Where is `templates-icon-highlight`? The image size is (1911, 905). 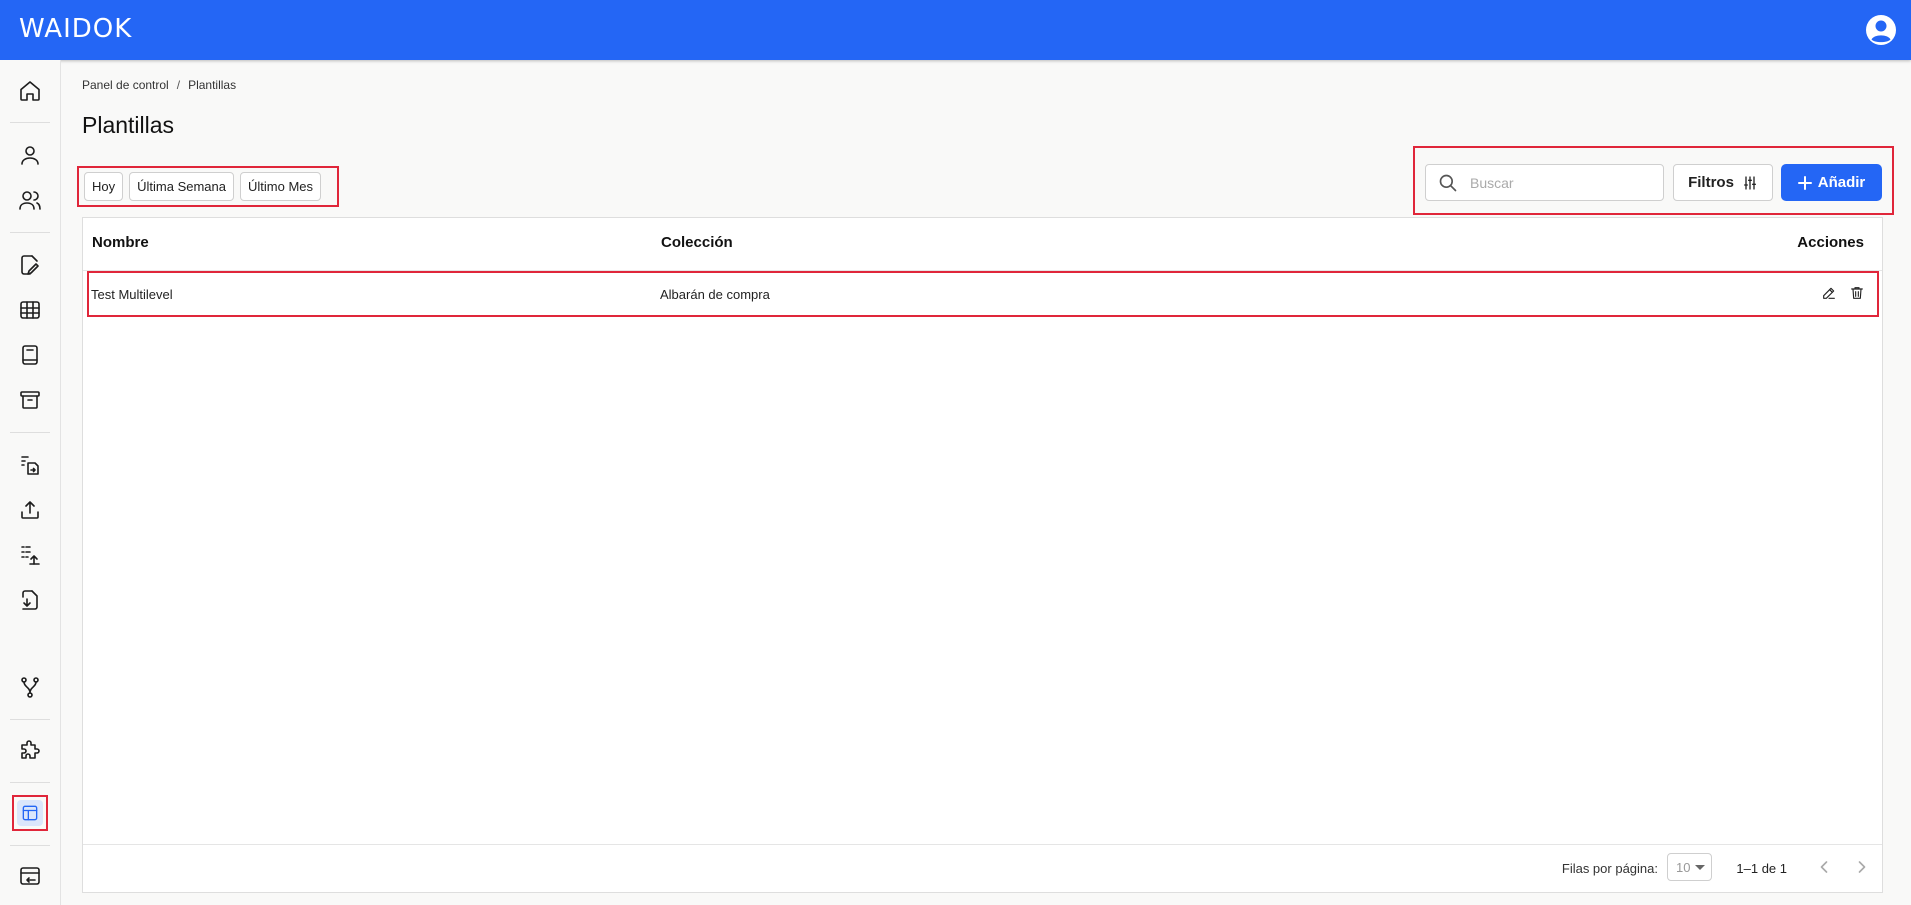
templates-icon-highlight is located at coordinates (30, 813).